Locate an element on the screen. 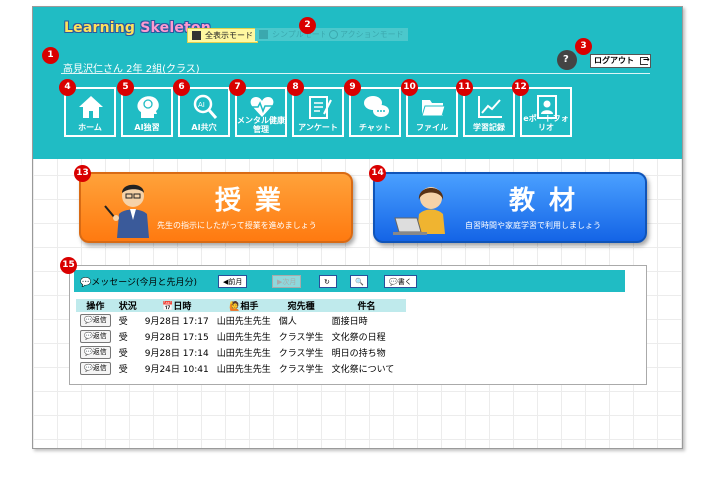  next-month-button: ▶次月 is located at coordinates (287, 281).